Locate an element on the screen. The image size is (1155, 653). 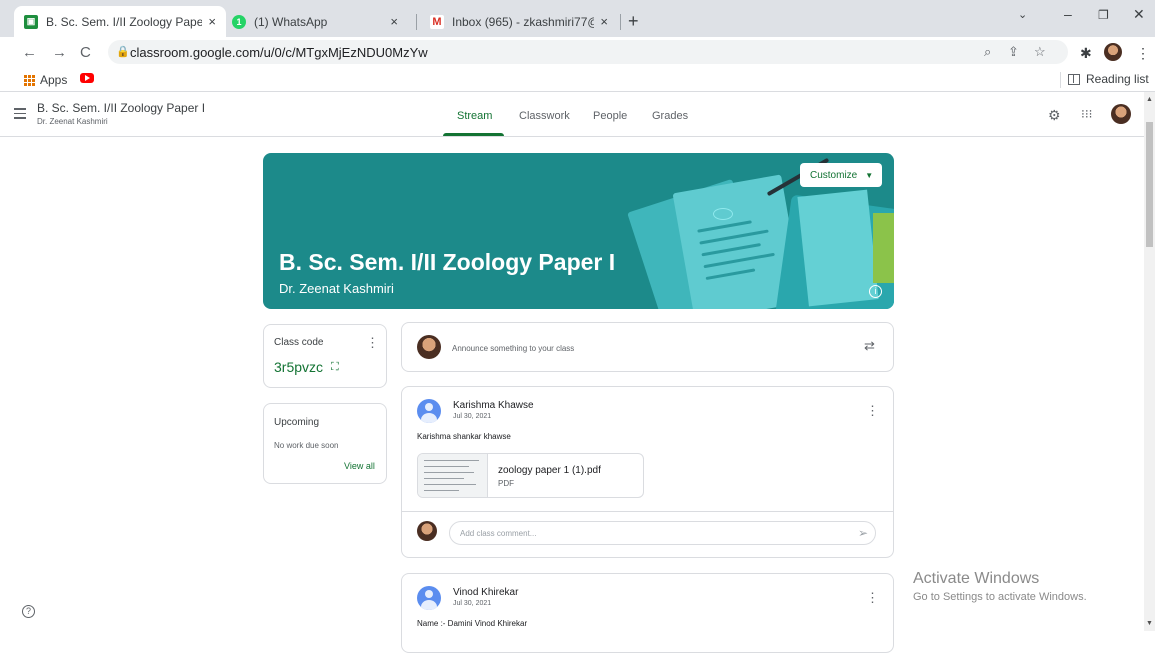
youtube-icon is located at coordinates (87, 78).